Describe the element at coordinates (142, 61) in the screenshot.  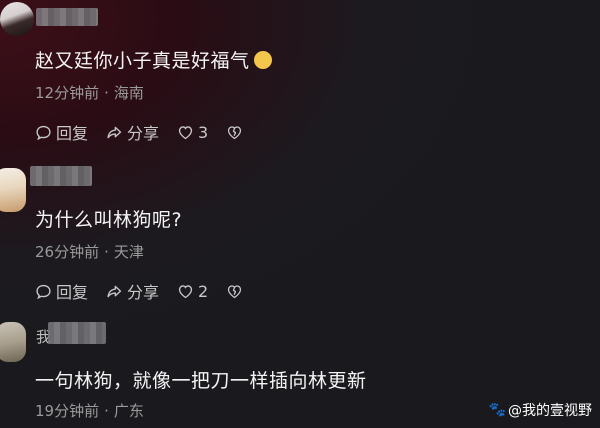
I see `comment-text-content: 赵又廷你小子真是好福气` at that location.